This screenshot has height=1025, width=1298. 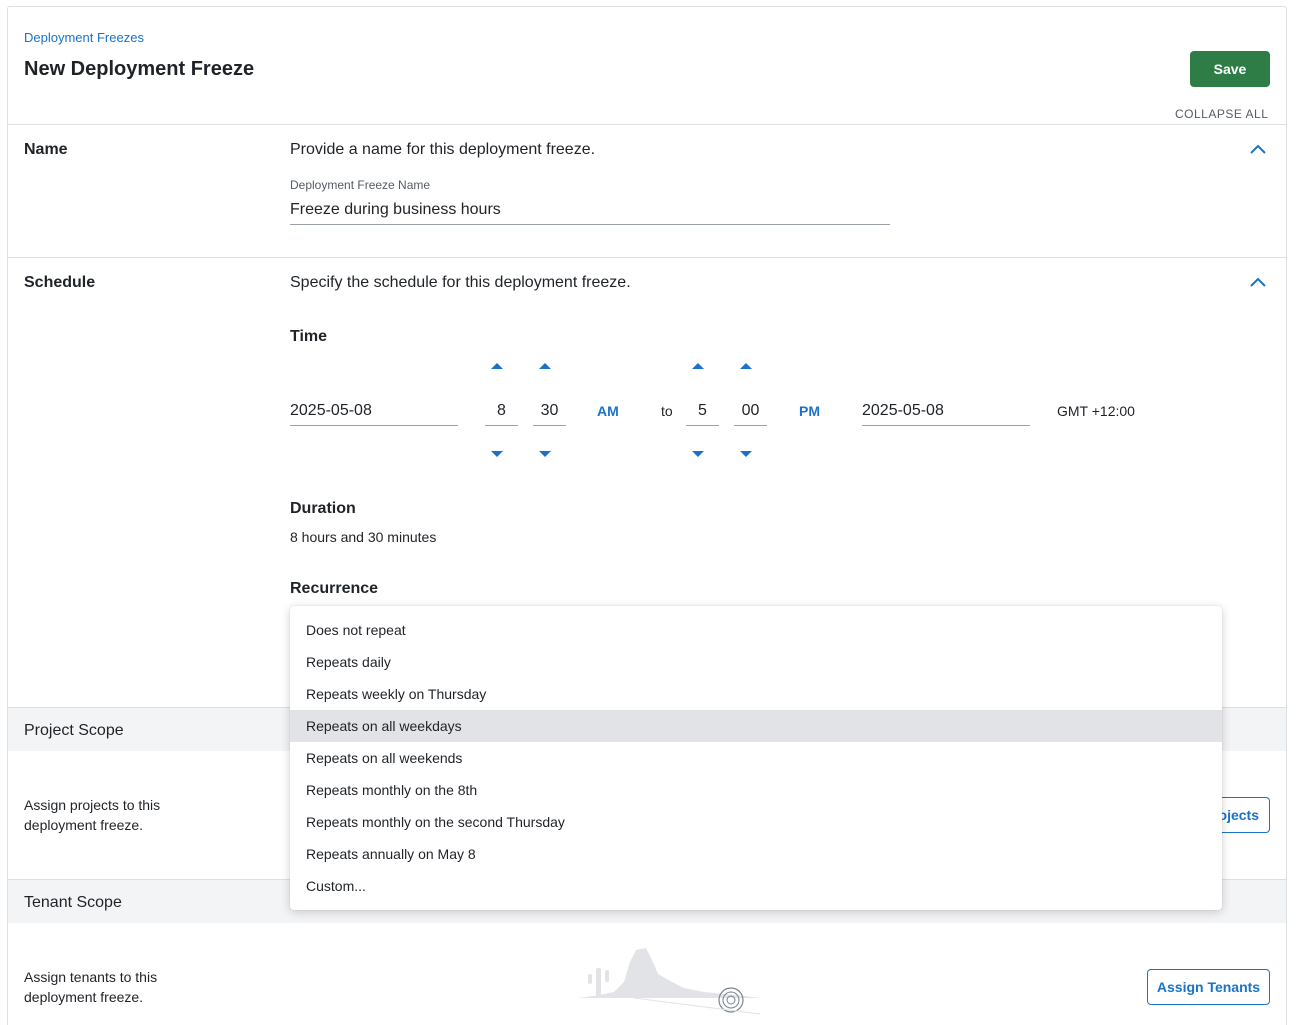 What do you see at coordinates (323, 508) in the screenshot?
I see `duration-heading: Duration` at bounding box center [323, 508].